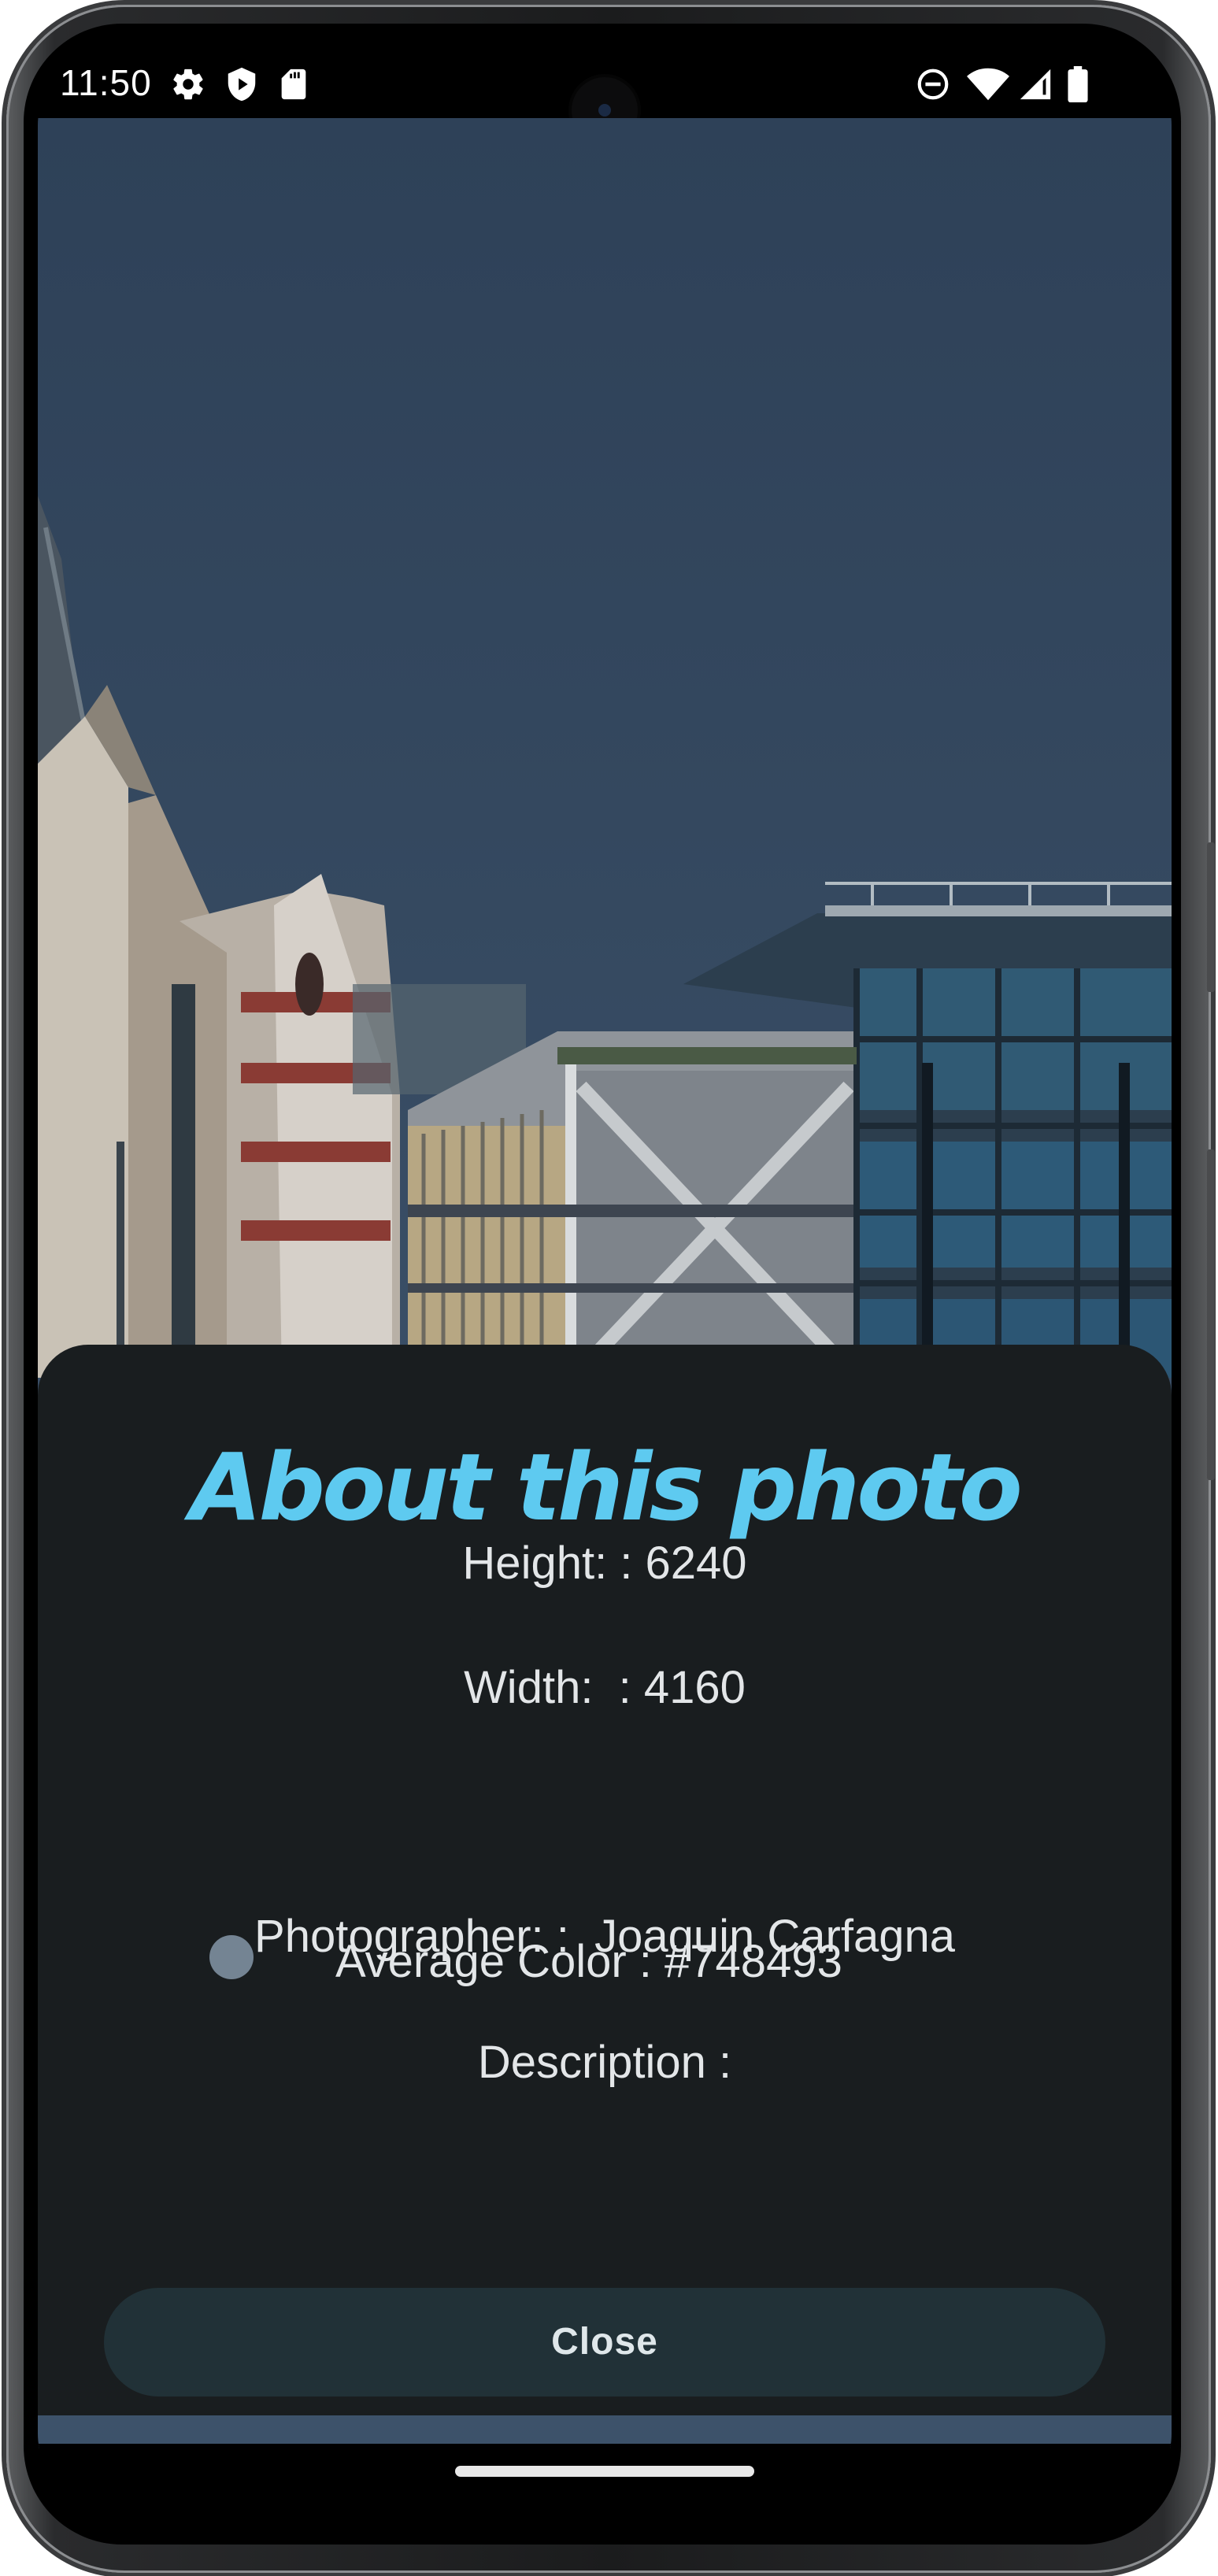 The width and height of the screenshot is (1218, 2576). What do you see at coordinates (1211, 1314) in the screenshot?
I see `volume-button` at bounding box center [1211, 1314].